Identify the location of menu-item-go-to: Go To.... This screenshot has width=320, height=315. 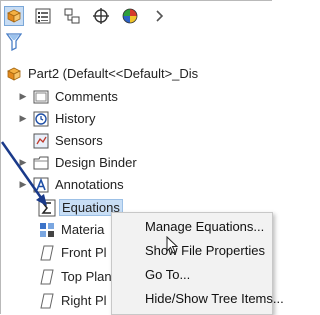
(167, 275).